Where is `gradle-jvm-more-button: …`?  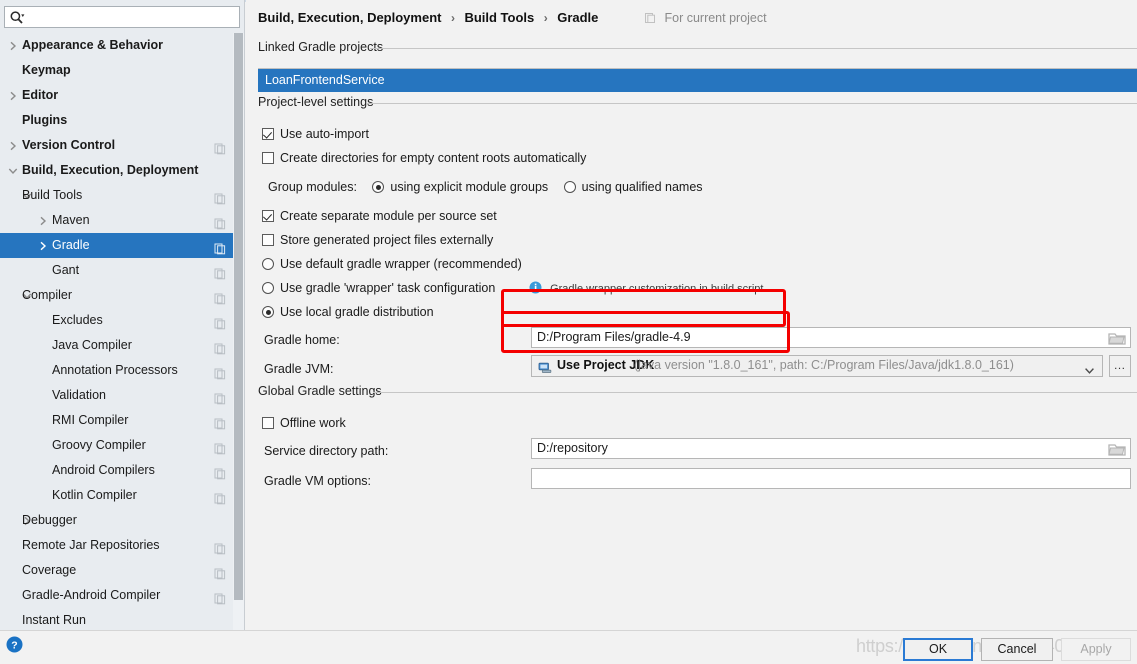 gradle-jvm-more-button: … is located at coordinates (1120, 366).